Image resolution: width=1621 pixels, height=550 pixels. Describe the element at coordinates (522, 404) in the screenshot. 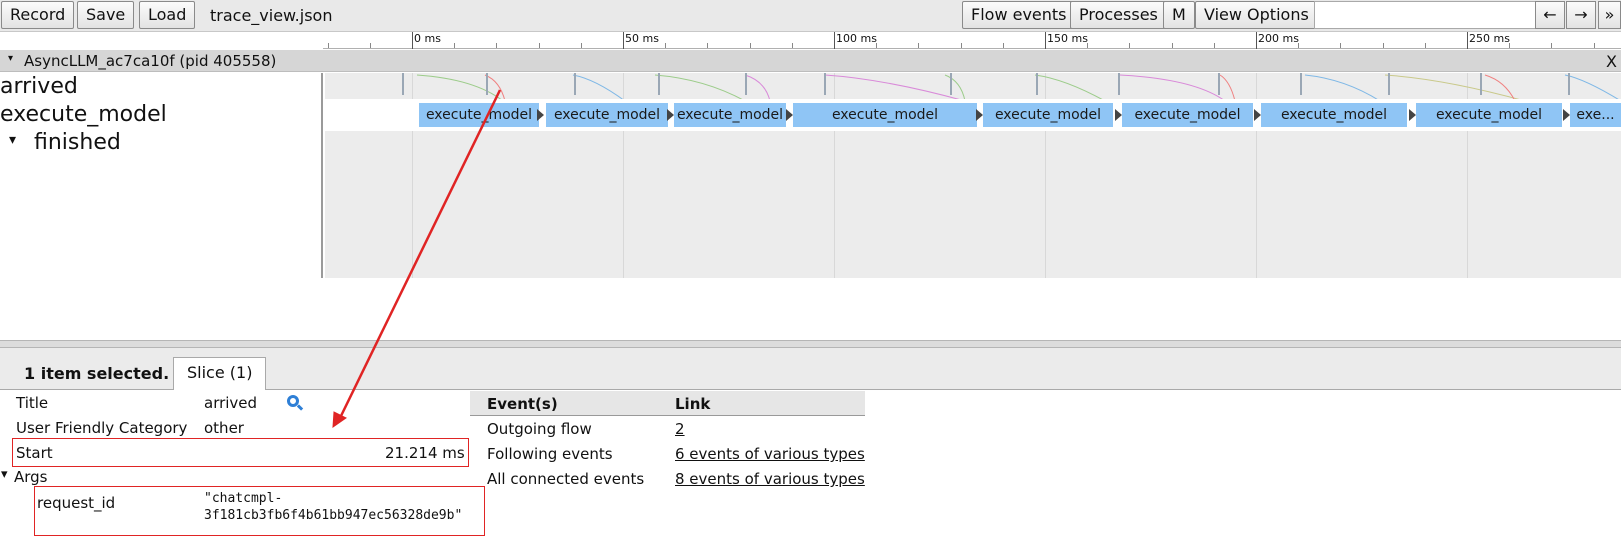

I see `events-column-header: Event(s)` at that location.